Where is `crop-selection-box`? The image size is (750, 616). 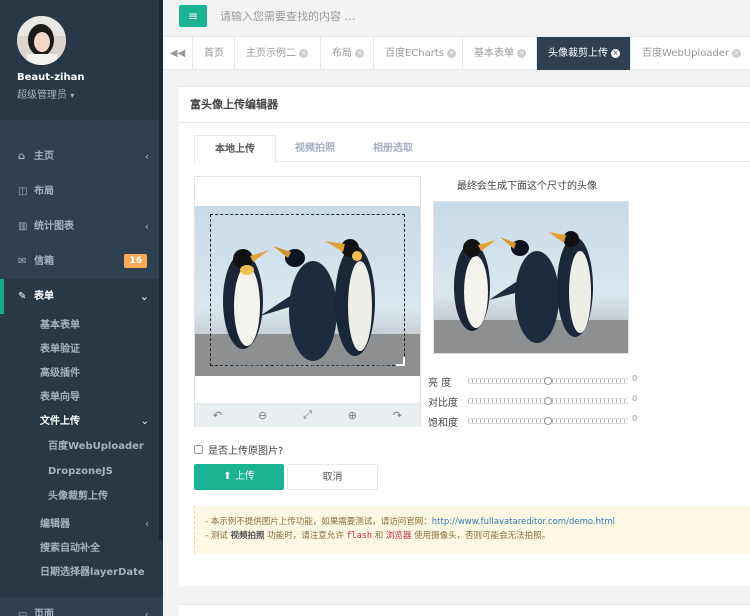
crop-selection-box is located at coordinates (307, 290).